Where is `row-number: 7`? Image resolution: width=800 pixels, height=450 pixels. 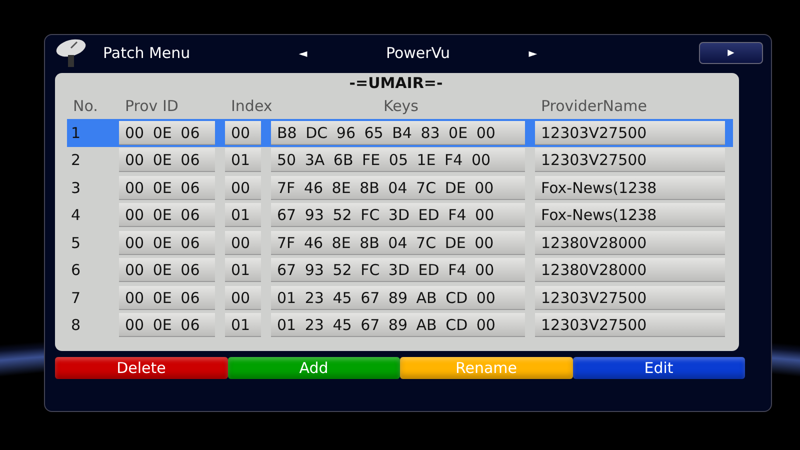 row-number: 7 is located at coordinates (76, 297).